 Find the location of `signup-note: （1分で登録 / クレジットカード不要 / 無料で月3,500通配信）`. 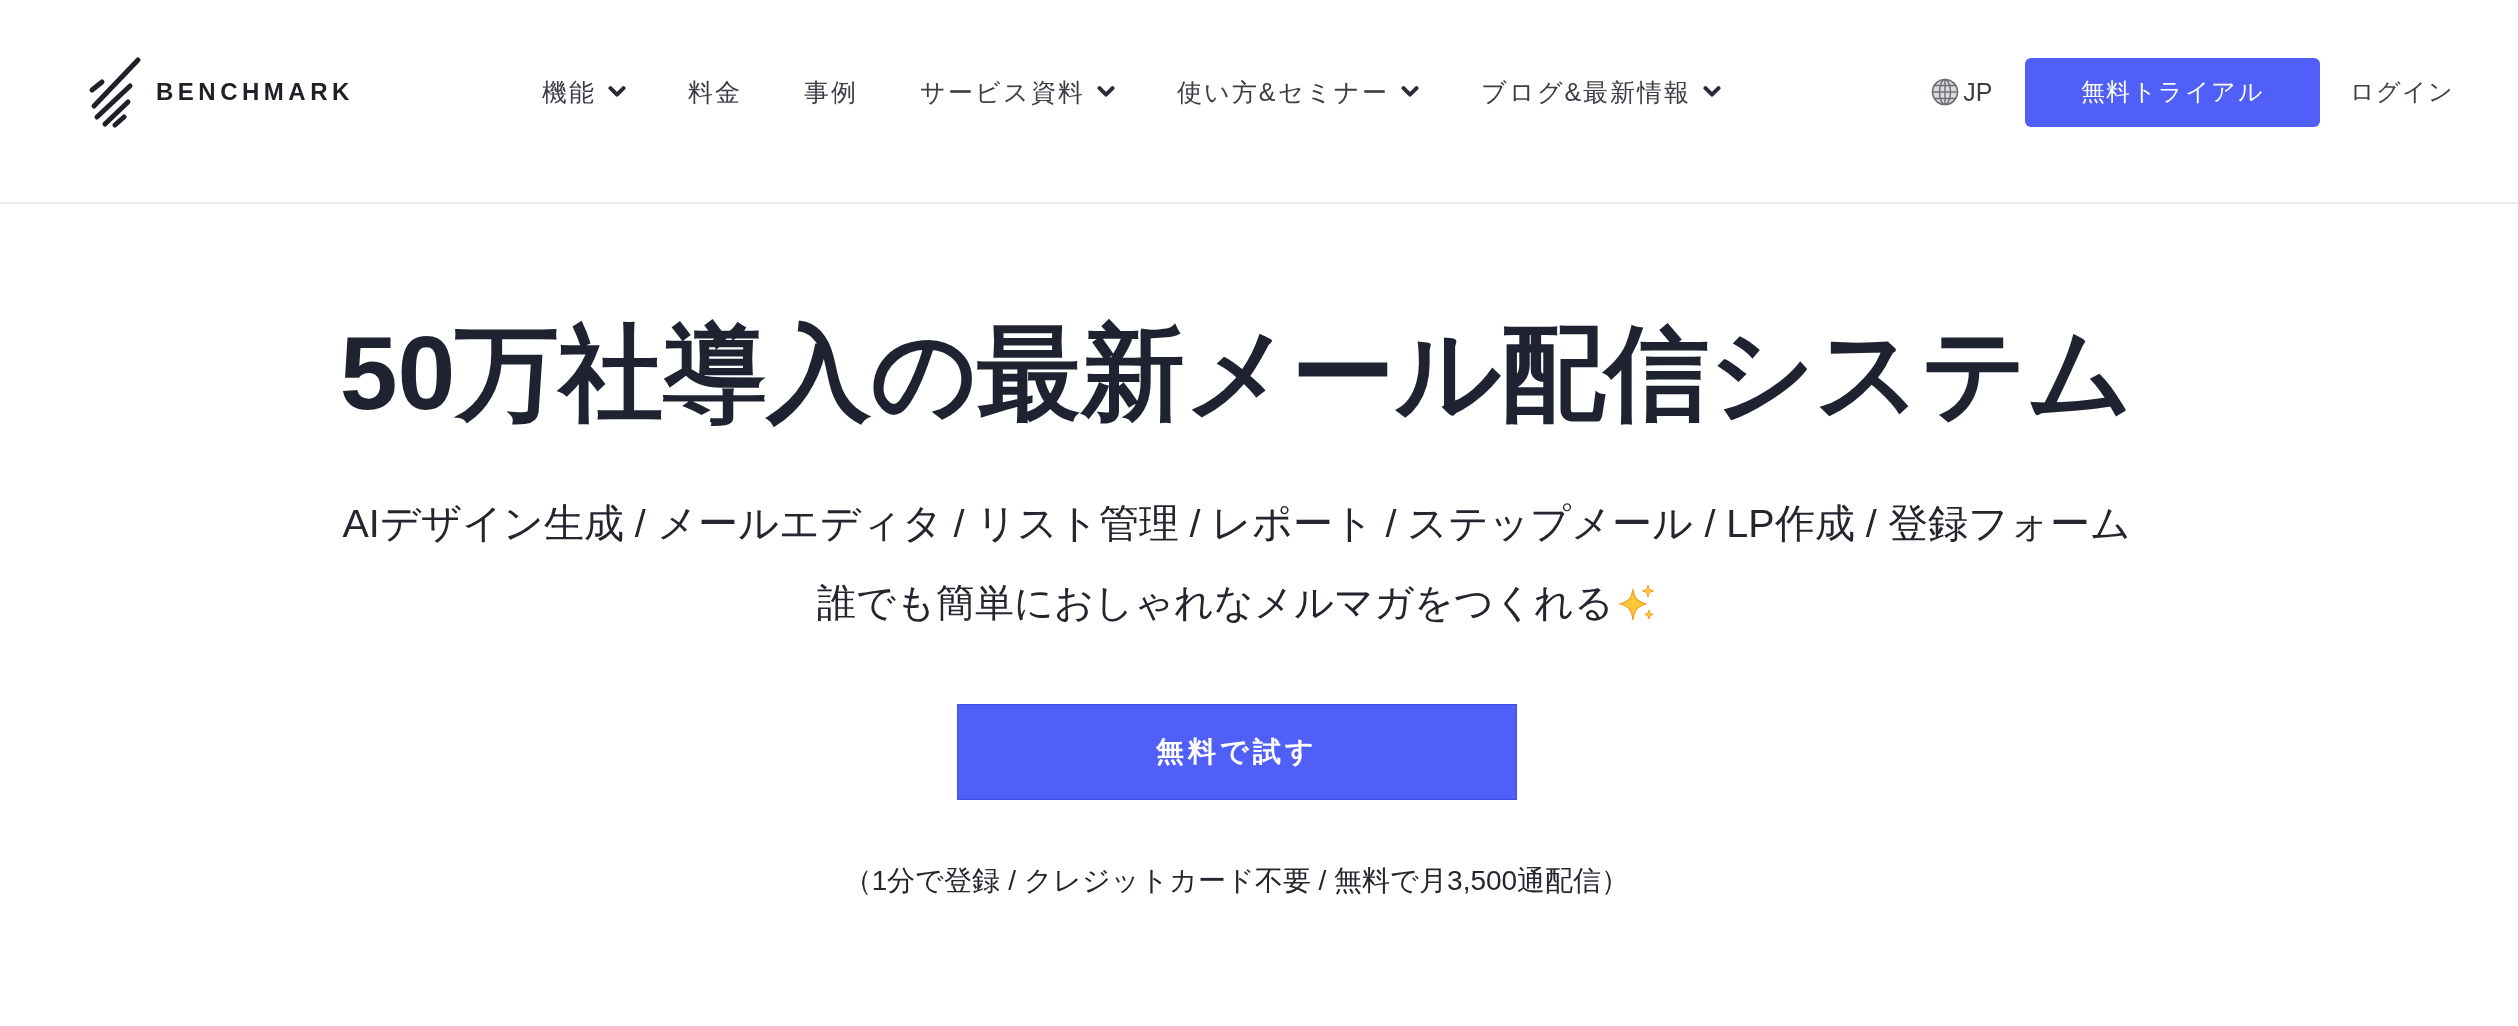

signup-note: （1分で登録 / クレジットカード不要 / 無料で月3,500通配信） is located at coordinates (1236, 881).